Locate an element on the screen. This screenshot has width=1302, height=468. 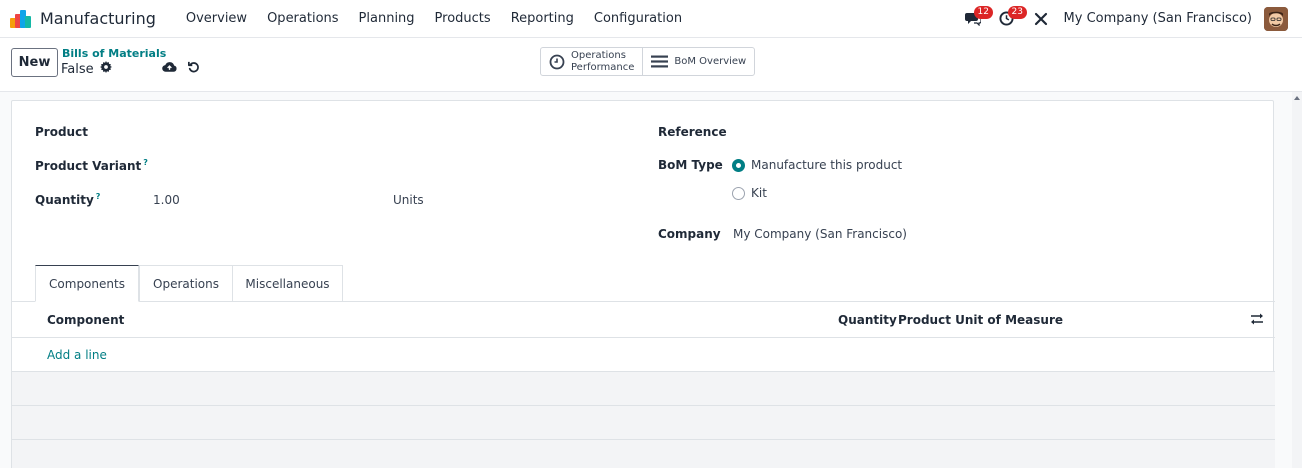
app-title: Manufacturing is located at coordinates (98, 18).